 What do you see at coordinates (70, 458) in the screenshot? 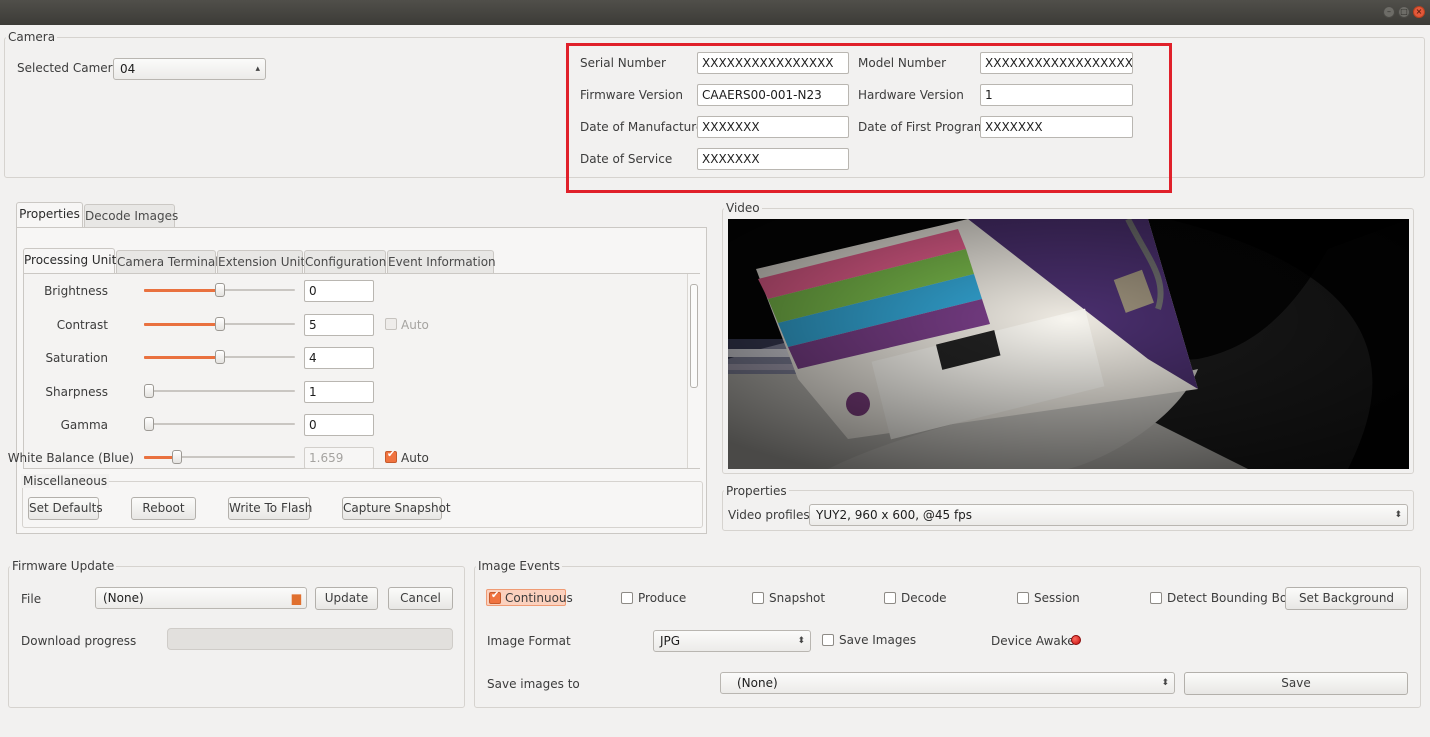
I see `white-balance-blue-label: White Balance (Blue)` at bounding box center [70, 458].